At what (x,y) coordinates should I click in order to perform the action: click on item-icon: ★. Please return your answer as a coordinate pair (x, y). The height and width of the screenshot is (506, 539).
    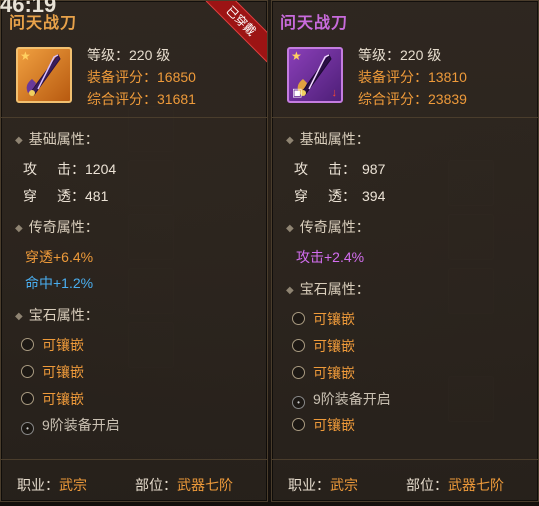
    Looking at the image, I should click on (44, 75).